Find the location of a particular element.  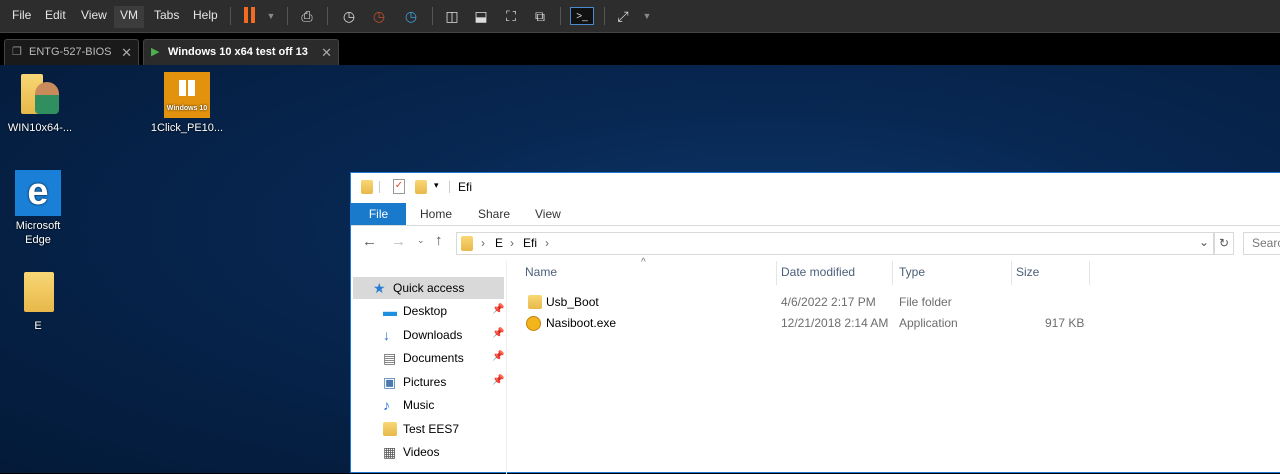

desktop-icon-e: E is located at coordinates (39, 301).